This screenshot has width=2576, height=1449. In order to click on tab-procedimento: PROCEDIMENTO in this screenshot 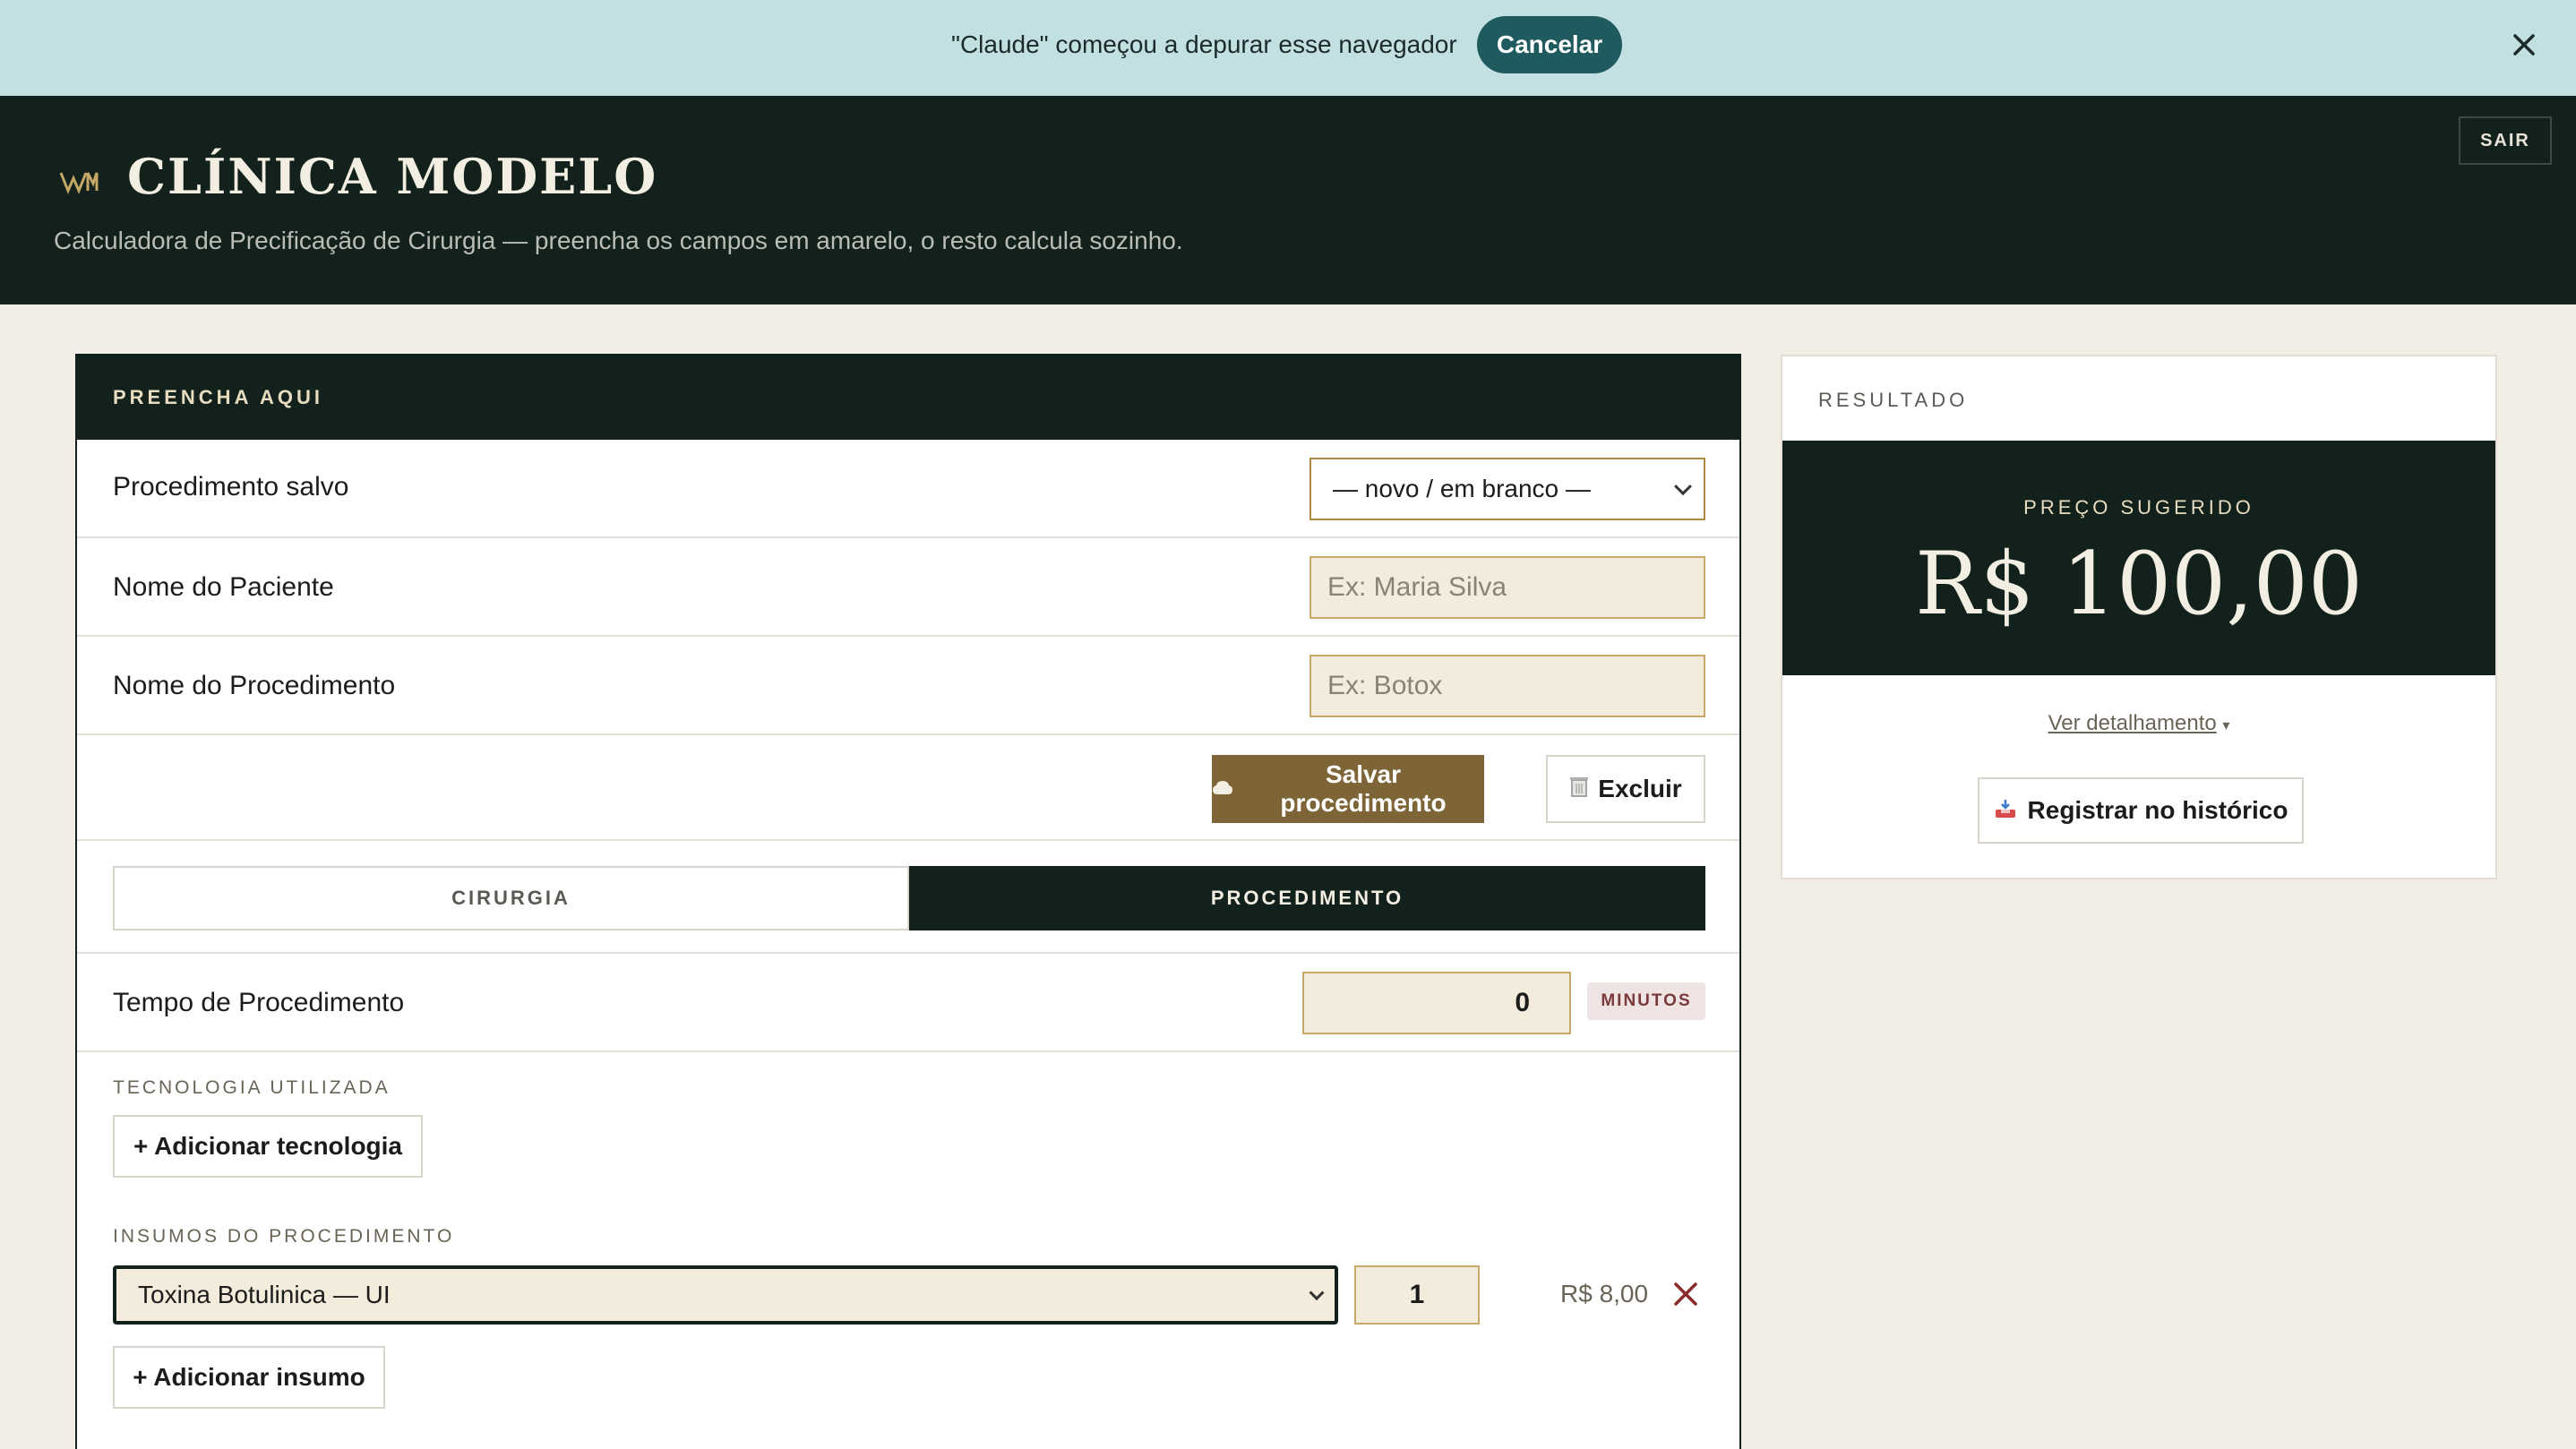, I will do `click(1307, 898)`.